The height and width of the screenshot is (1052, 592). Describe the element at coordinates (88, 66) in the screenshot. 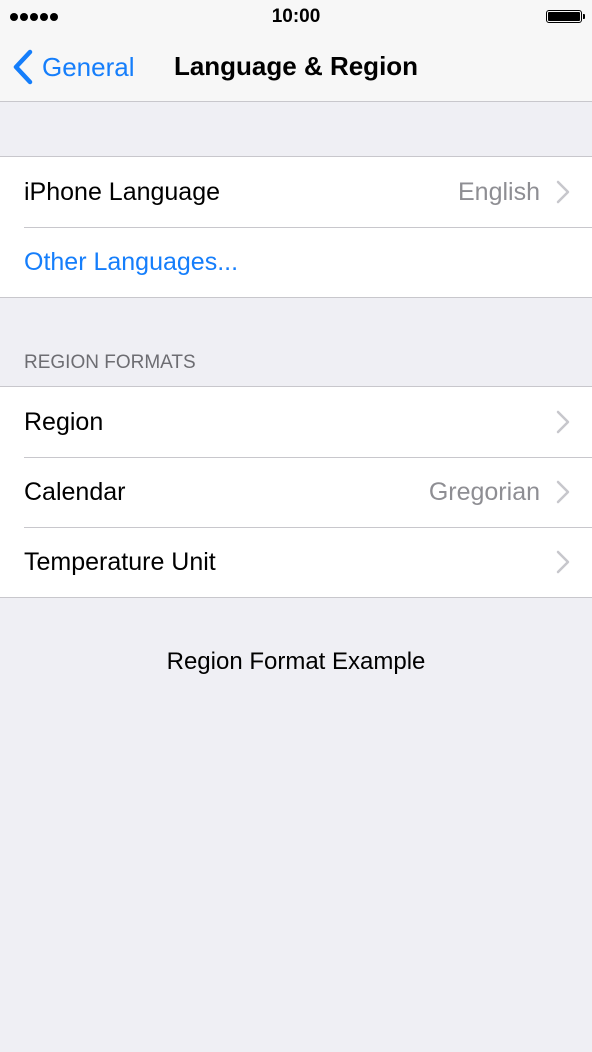

I see `back-button-label: General` at that location.